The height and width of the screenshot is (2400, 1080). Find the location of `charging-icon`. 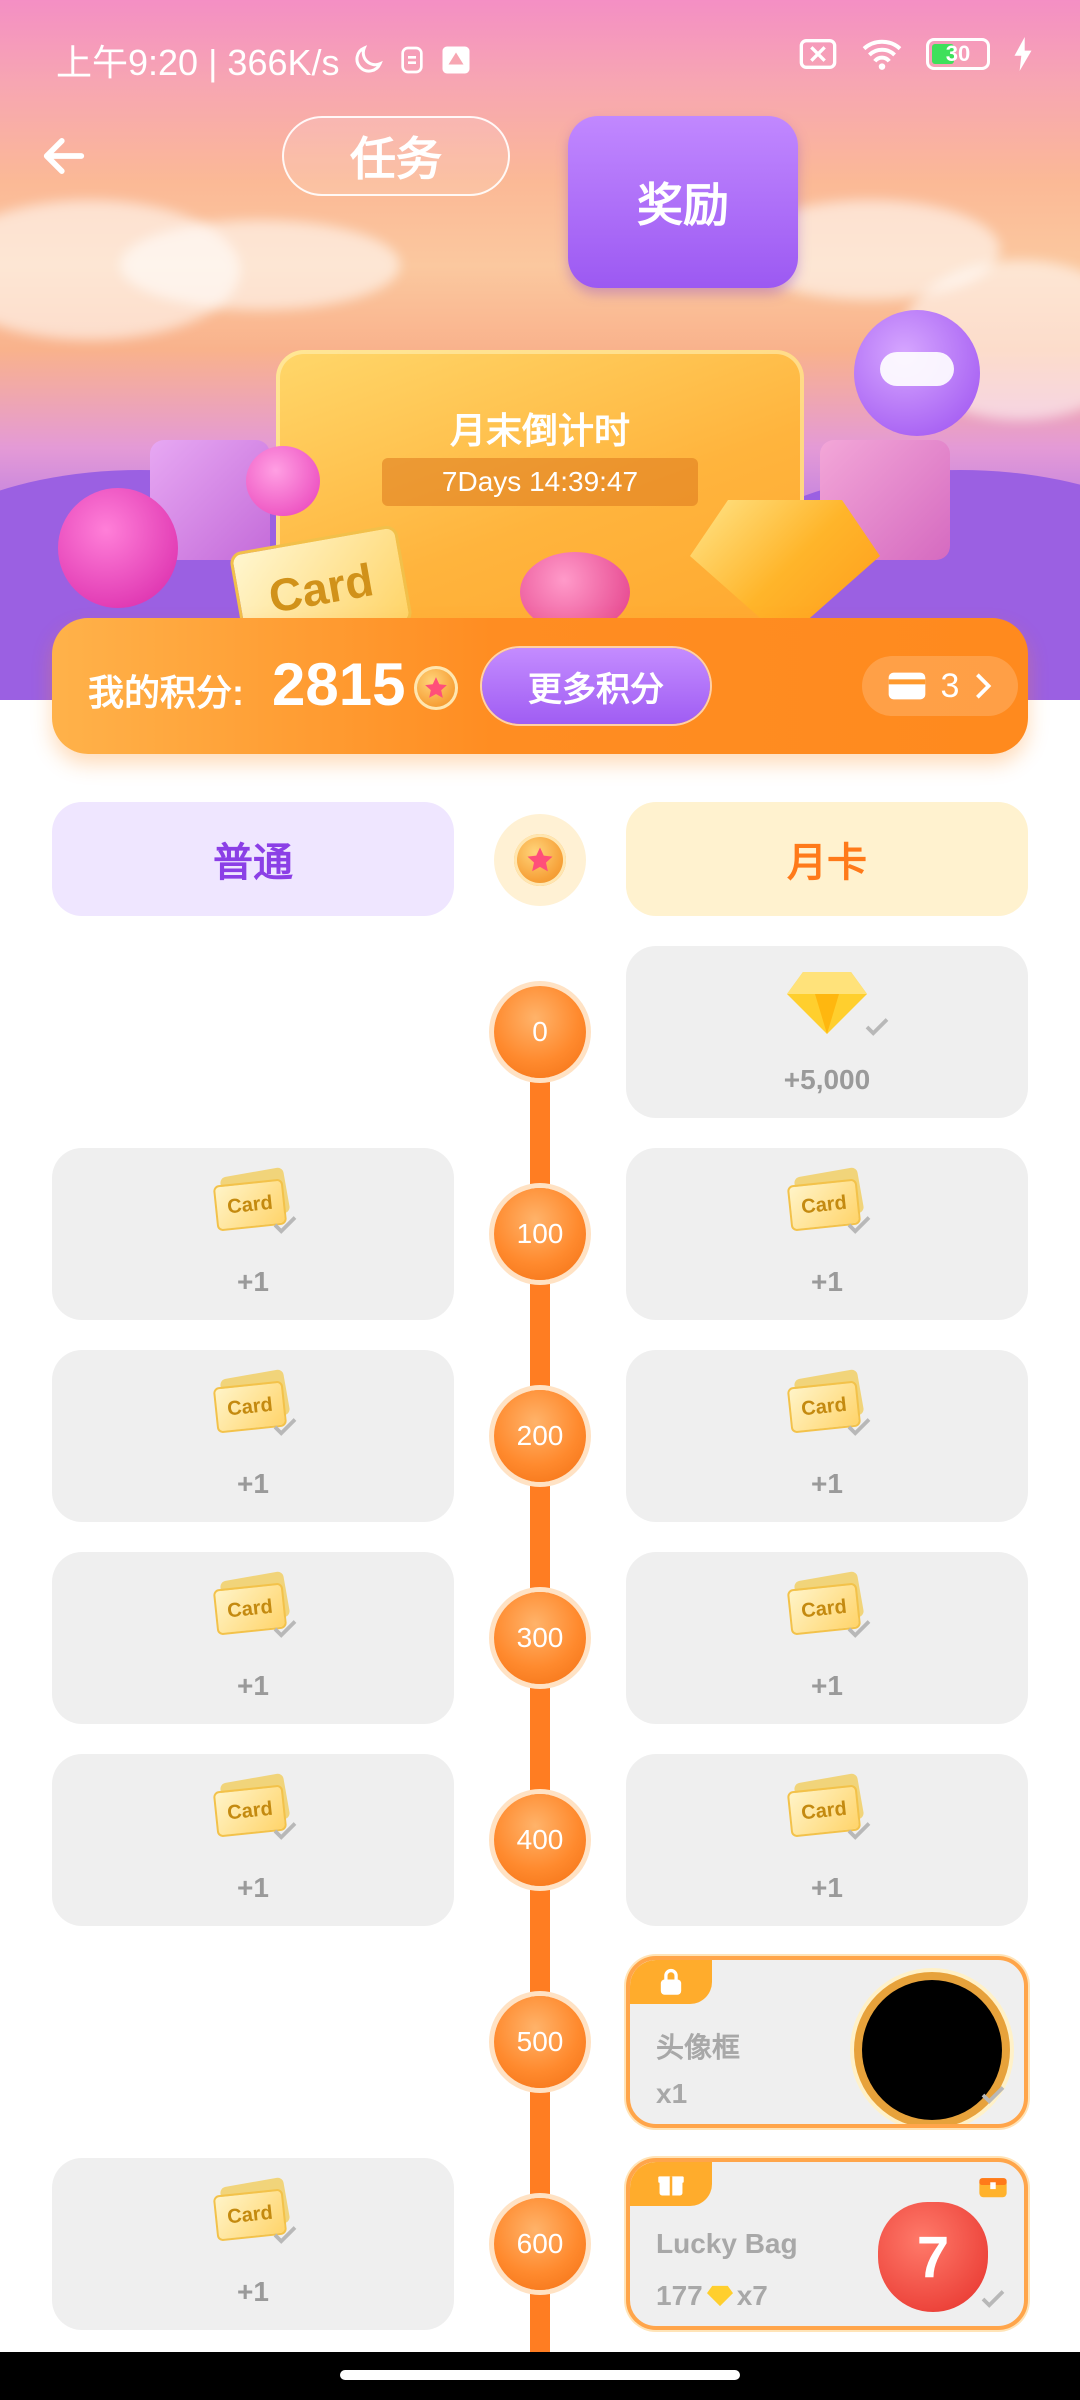

charging-icon is located at coordinates (1023, 54).